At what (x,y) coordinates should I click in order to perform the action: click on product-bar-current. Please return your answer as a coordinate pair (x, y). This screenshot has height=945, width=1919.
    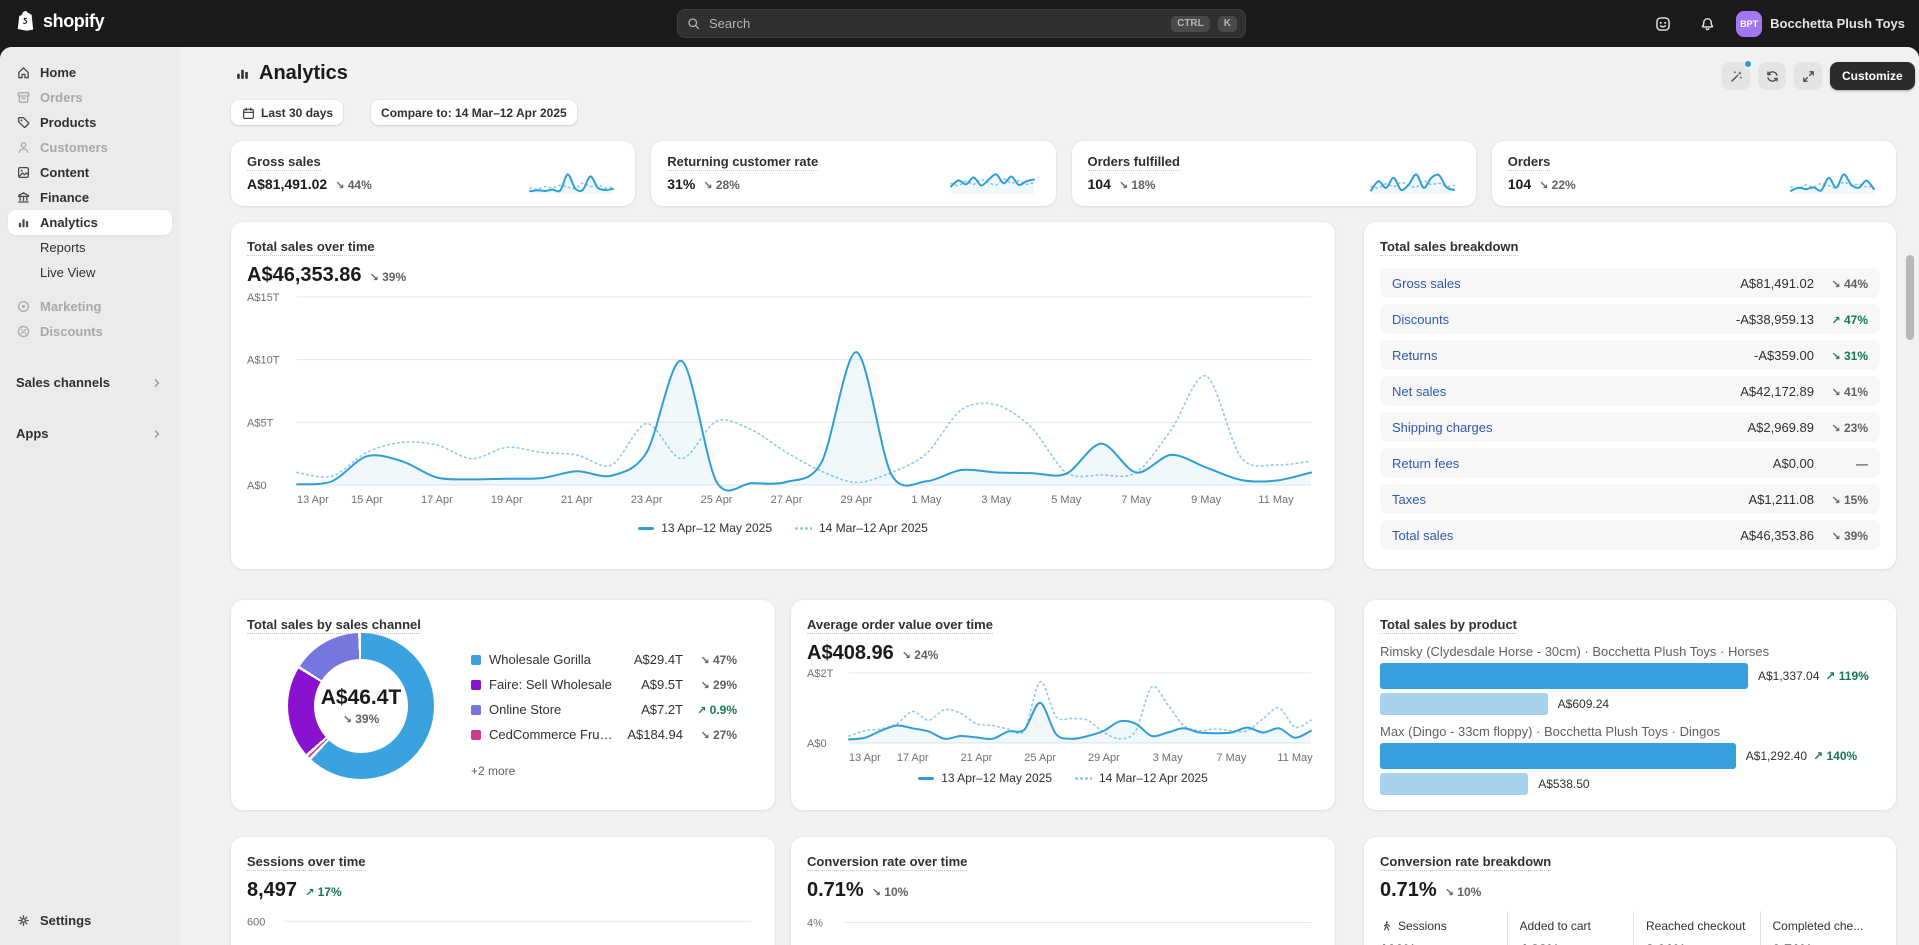
    Looking at the image, I should click on (1558, 756).